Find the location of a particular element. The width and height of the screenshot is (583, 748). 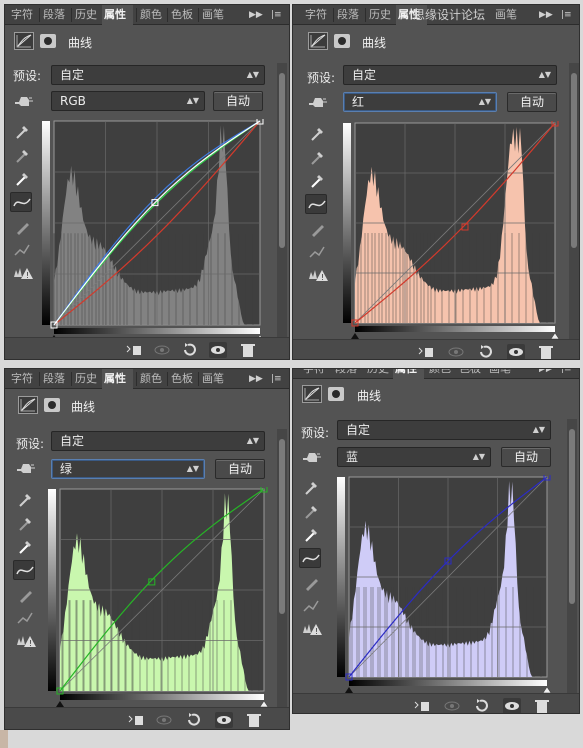

channel-select: 绿 ▲▼ is located at coordinates (128, 469).